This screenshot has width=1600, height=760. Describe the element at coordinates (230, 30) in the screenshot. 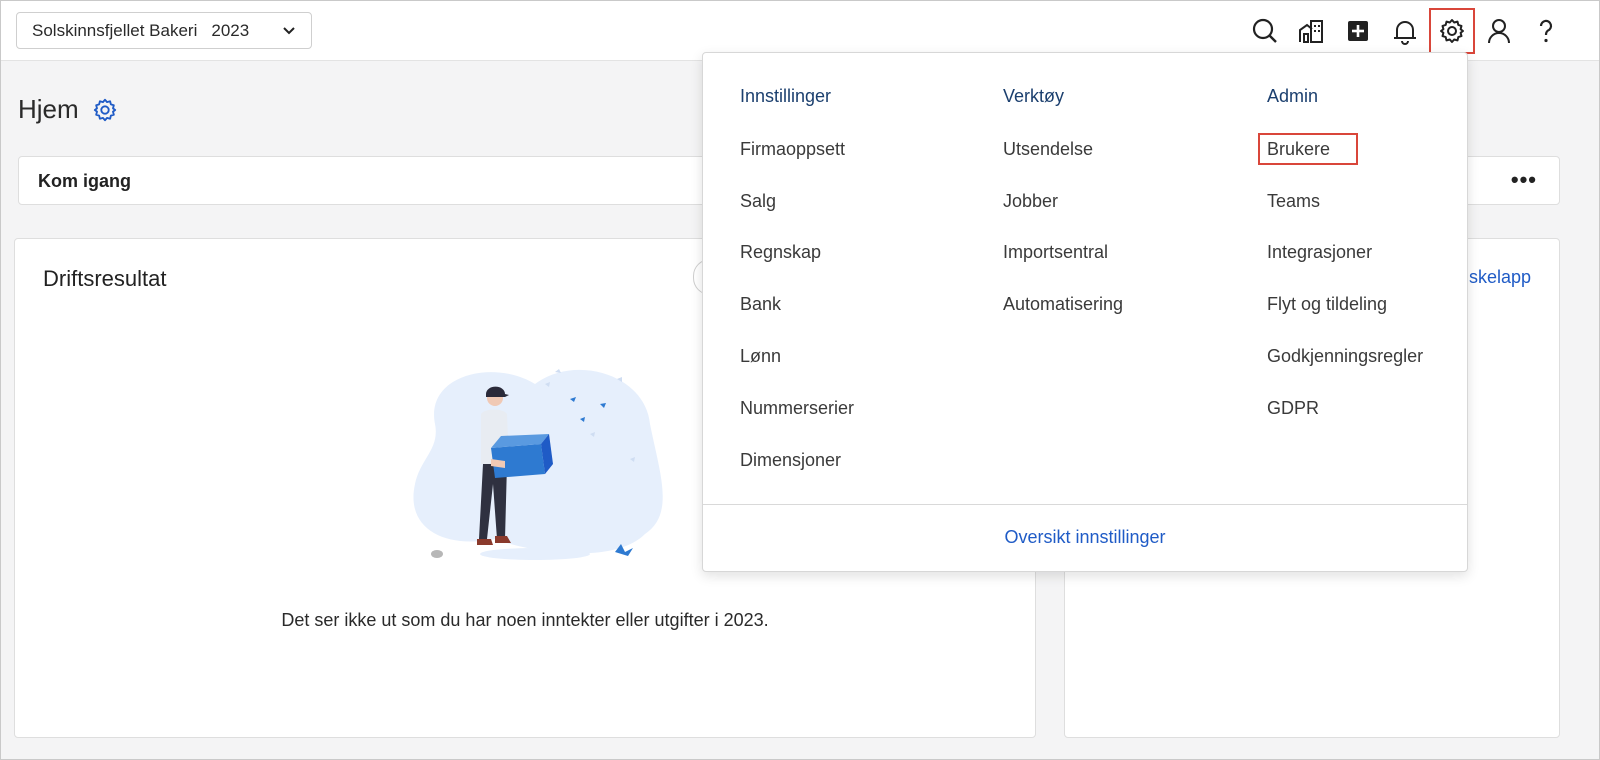

I see `company-year: 2023` at that location.